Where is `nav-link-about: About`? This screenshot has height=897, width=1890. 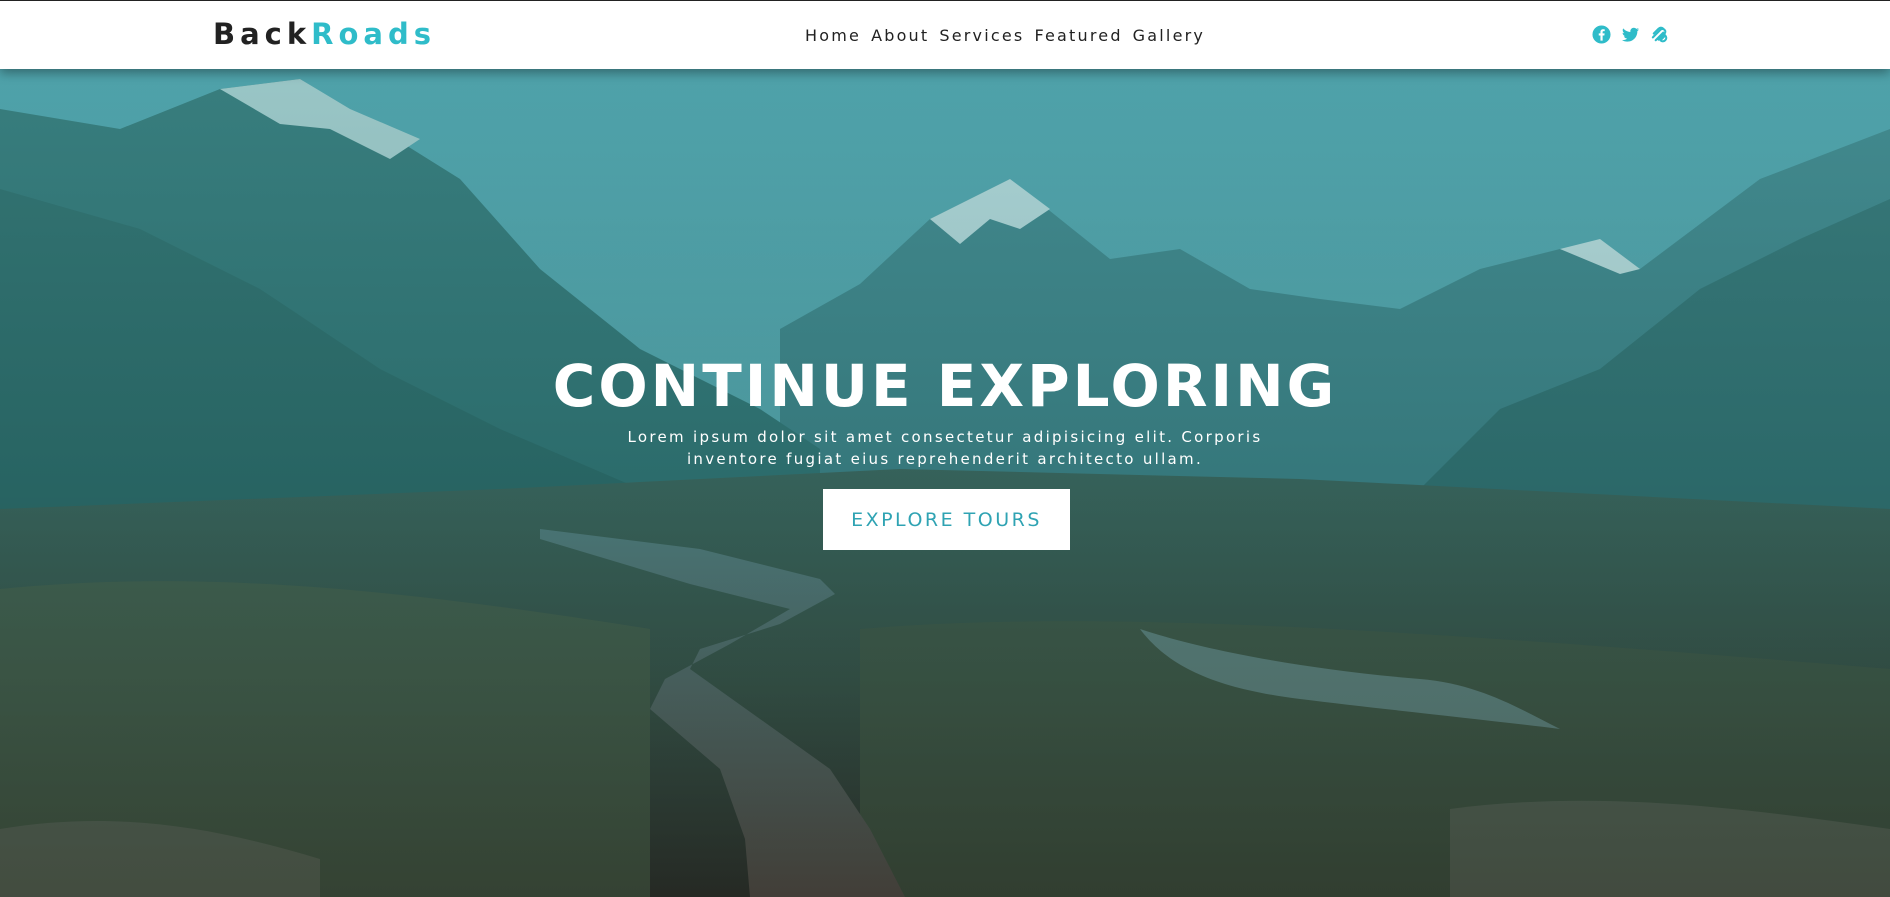 nav-link-about: About is located at coordinates (900, 35).